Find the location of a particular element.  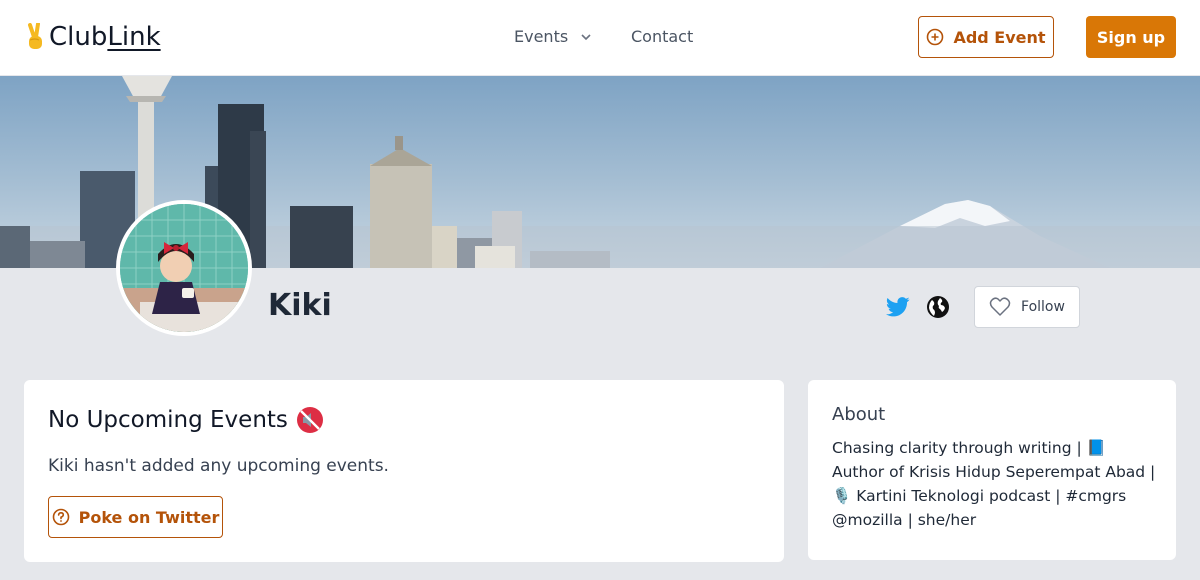

globe-icon is located at coordinates (938, 307).